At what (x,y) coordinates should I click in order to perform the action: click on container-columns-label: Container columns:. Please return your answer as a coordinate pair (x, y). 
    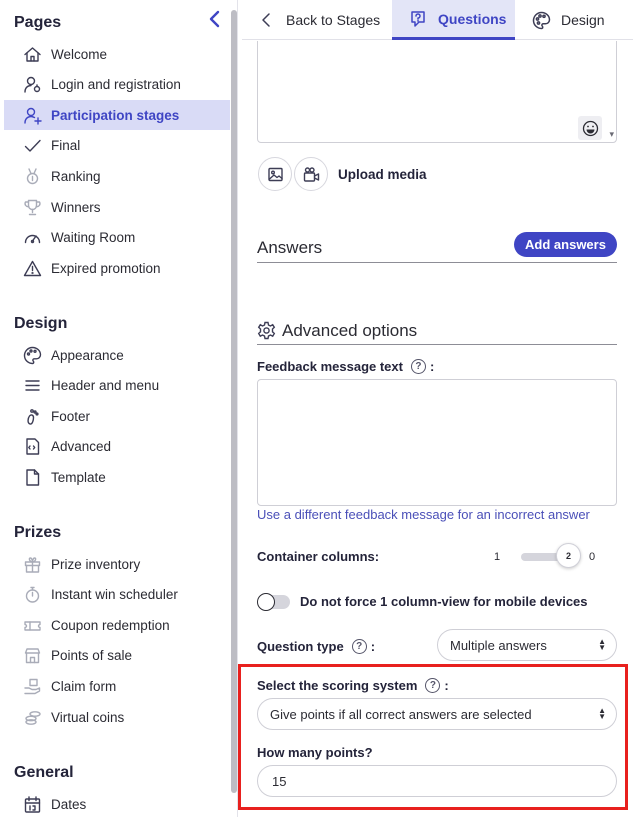
    Looking at the image, I should click on (318, 556).